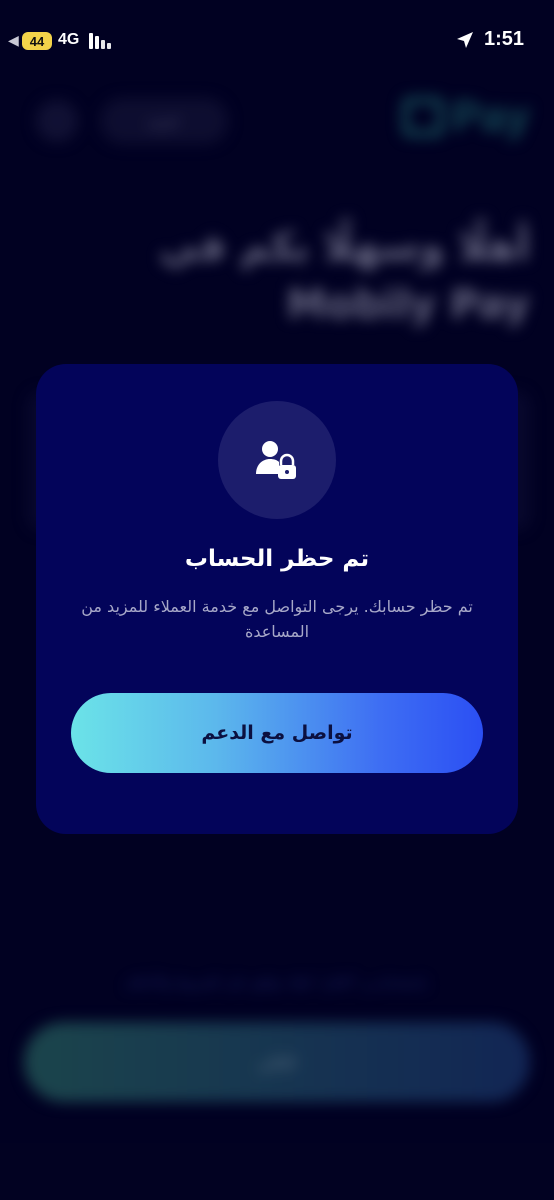  Describe the element at coordinates (13, 41) in the screenshot. I see `back-app-chevron-icon: ◀` at that location.